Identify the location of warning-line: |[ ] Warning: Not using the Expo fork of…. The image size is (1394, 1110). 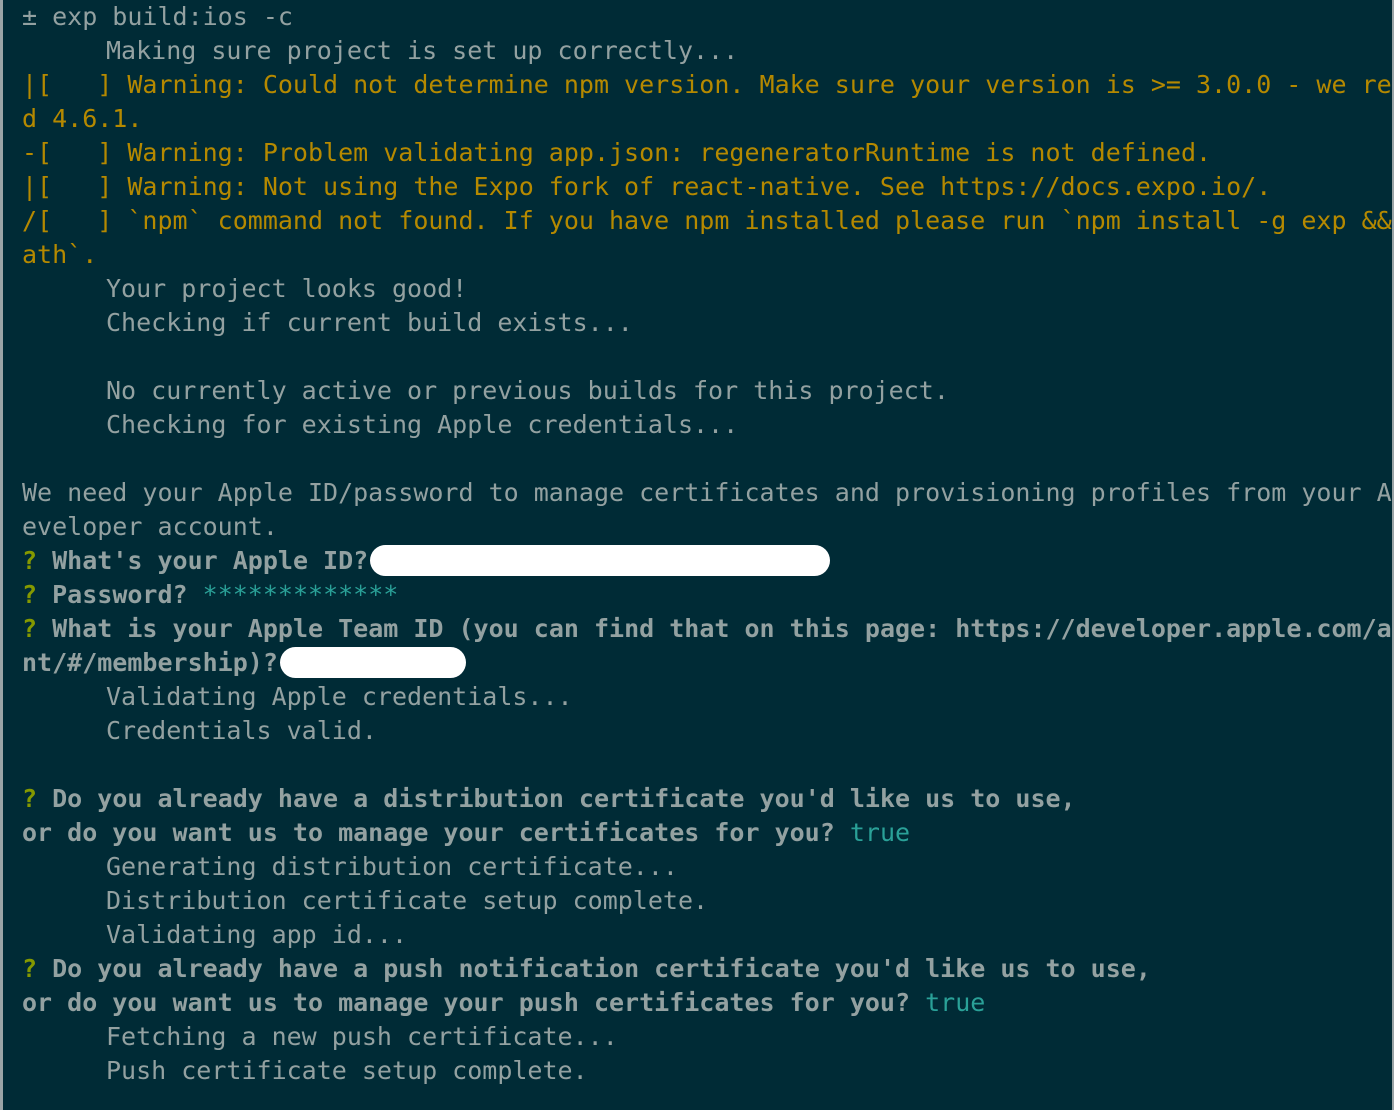
(647, 186).